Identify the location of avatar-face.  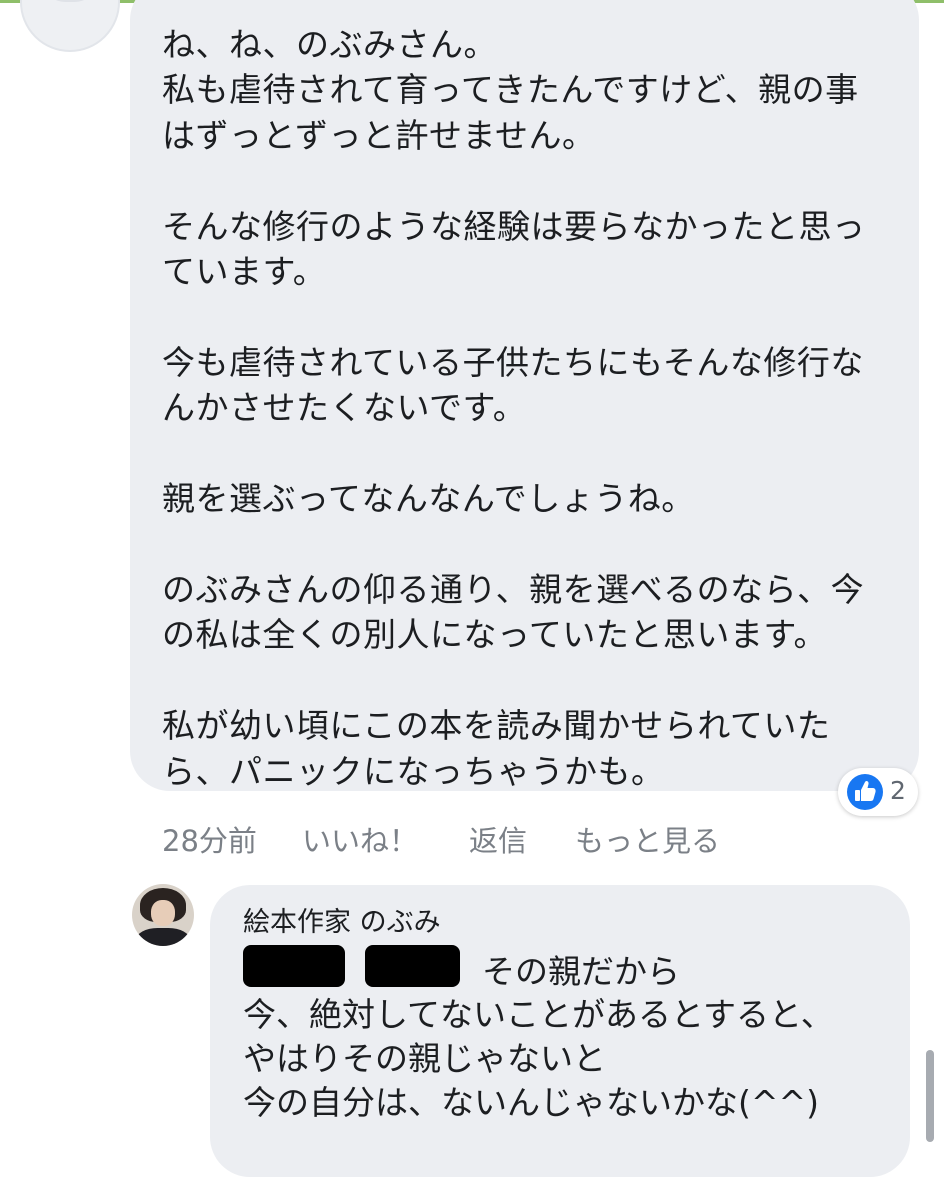
(163, 913).